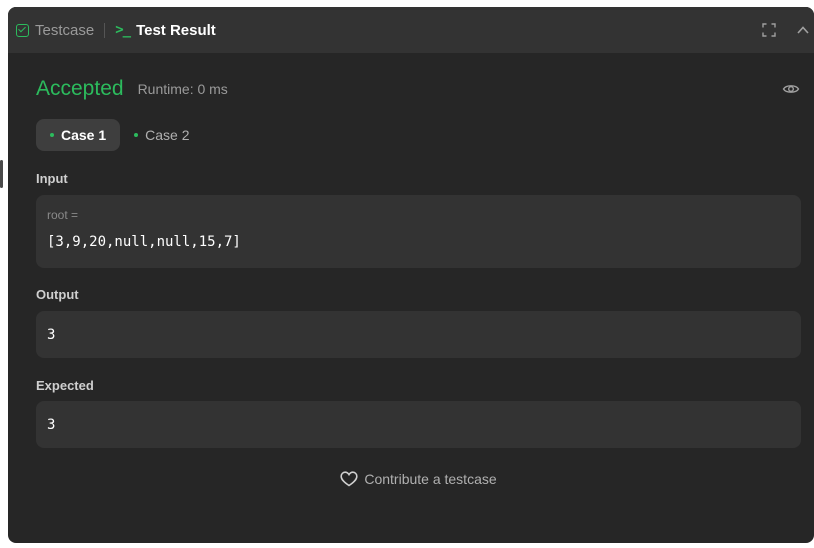  Describe the element at coordinates (349, 479) in the screenshot. I see `heart-icon` at that location.